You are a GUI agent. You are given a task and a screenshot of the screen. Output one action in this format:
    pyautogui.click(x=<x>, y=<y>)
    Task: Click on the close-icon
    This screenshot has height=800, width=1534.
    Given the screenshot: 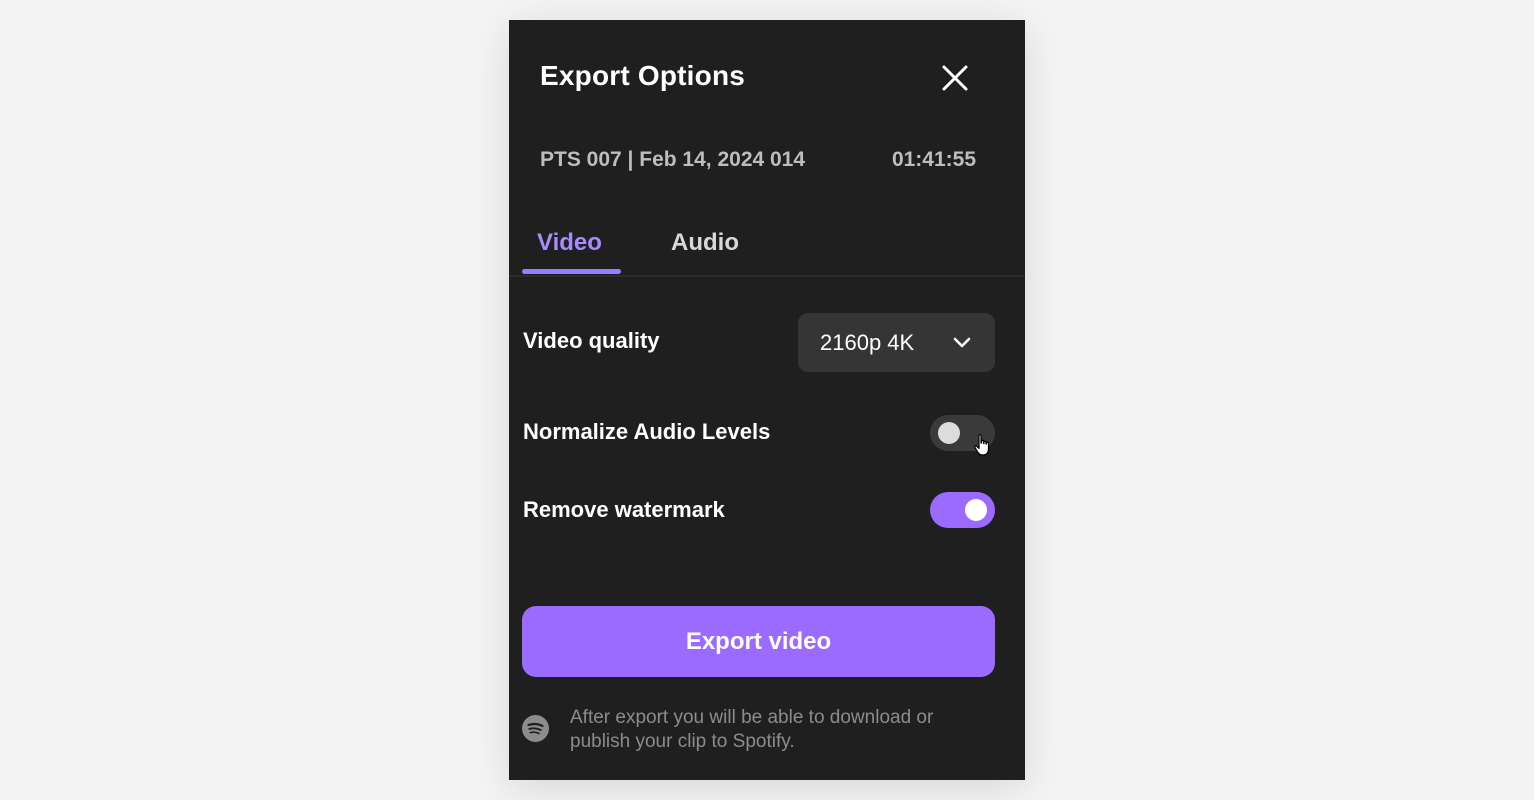 What is the action you would take?
    pyautogui.click(x=955, y=78)
    